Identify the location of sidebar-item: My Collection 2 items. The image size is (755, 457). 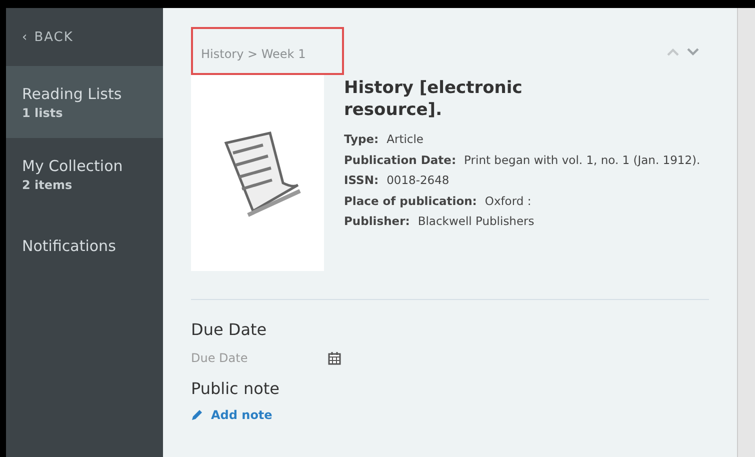
(84, 174).